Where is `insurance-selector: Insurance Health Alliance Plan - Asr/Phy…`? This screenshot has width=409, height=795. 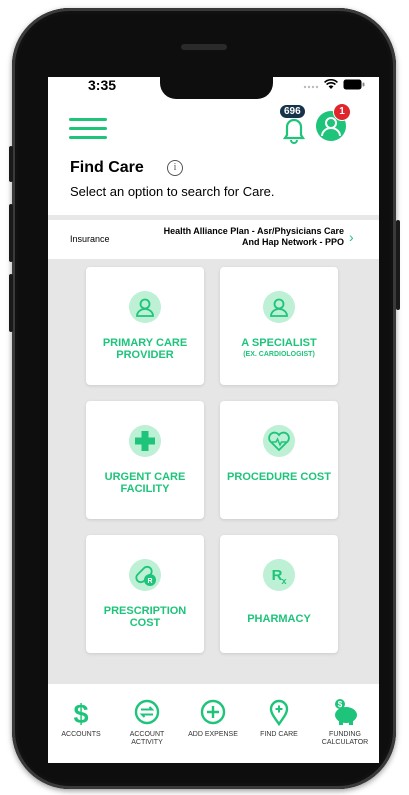
insurance-selector: Insurance Health Alliance Plan - Asr/Phy… is located at coordinates (213, 237).